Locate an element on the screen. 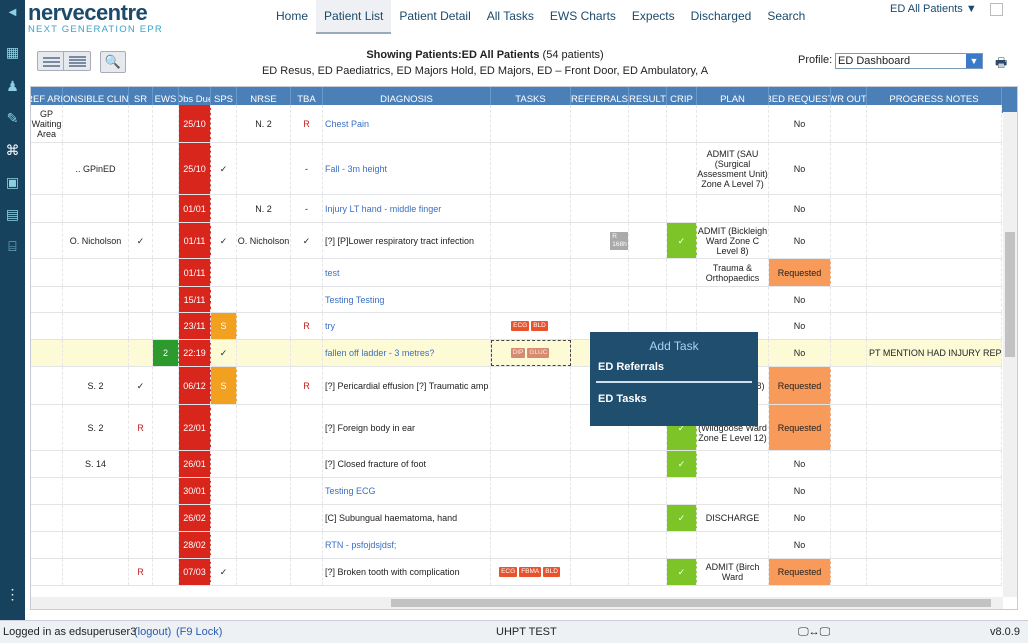  network-icon: ⌘ is located at coordinates (12, 150).